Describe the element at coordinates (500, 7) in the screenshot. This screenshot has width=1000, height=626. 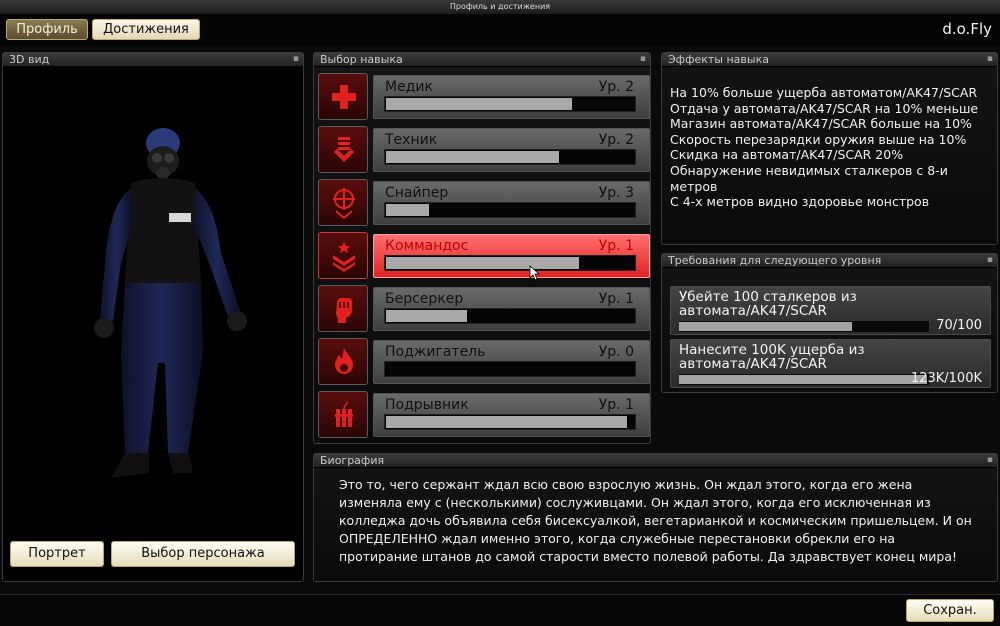
I see `window-title: Профиль и достижения` at that location.